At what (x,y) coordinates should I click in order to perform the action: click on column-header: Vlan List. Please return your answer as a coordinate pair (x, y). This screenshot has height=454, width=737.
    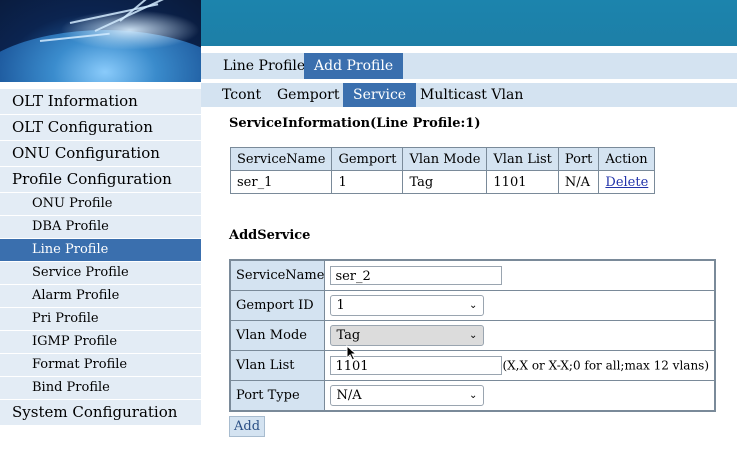
    Looking at the image, I should click on (522, 159).